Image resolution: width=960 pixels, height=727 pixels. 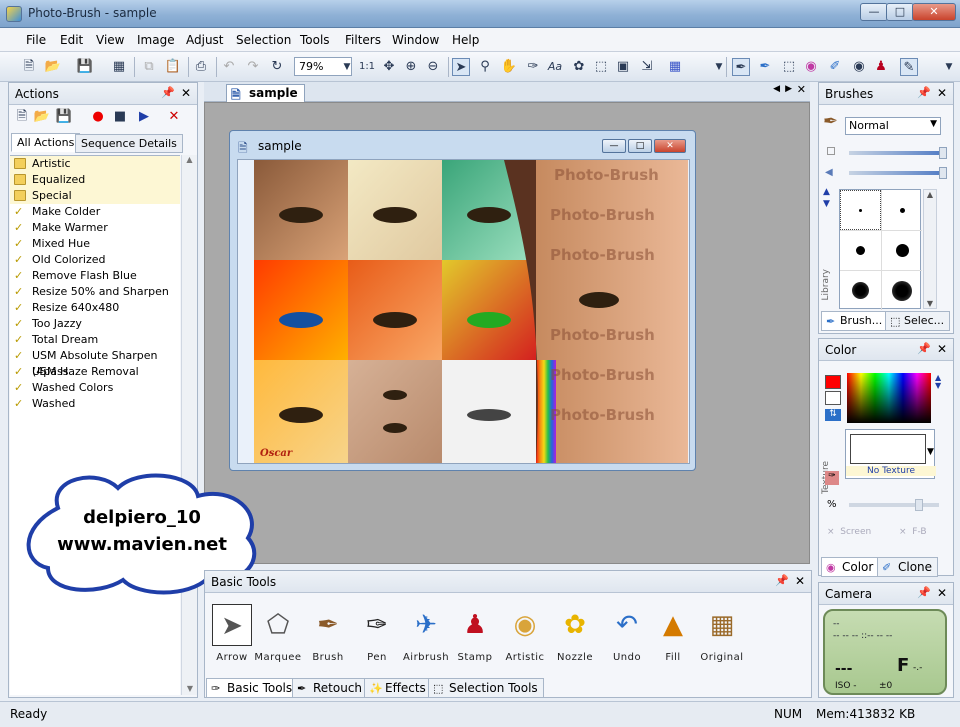 I want to click on revert-icon: ↻, so click(x=277, y=67).